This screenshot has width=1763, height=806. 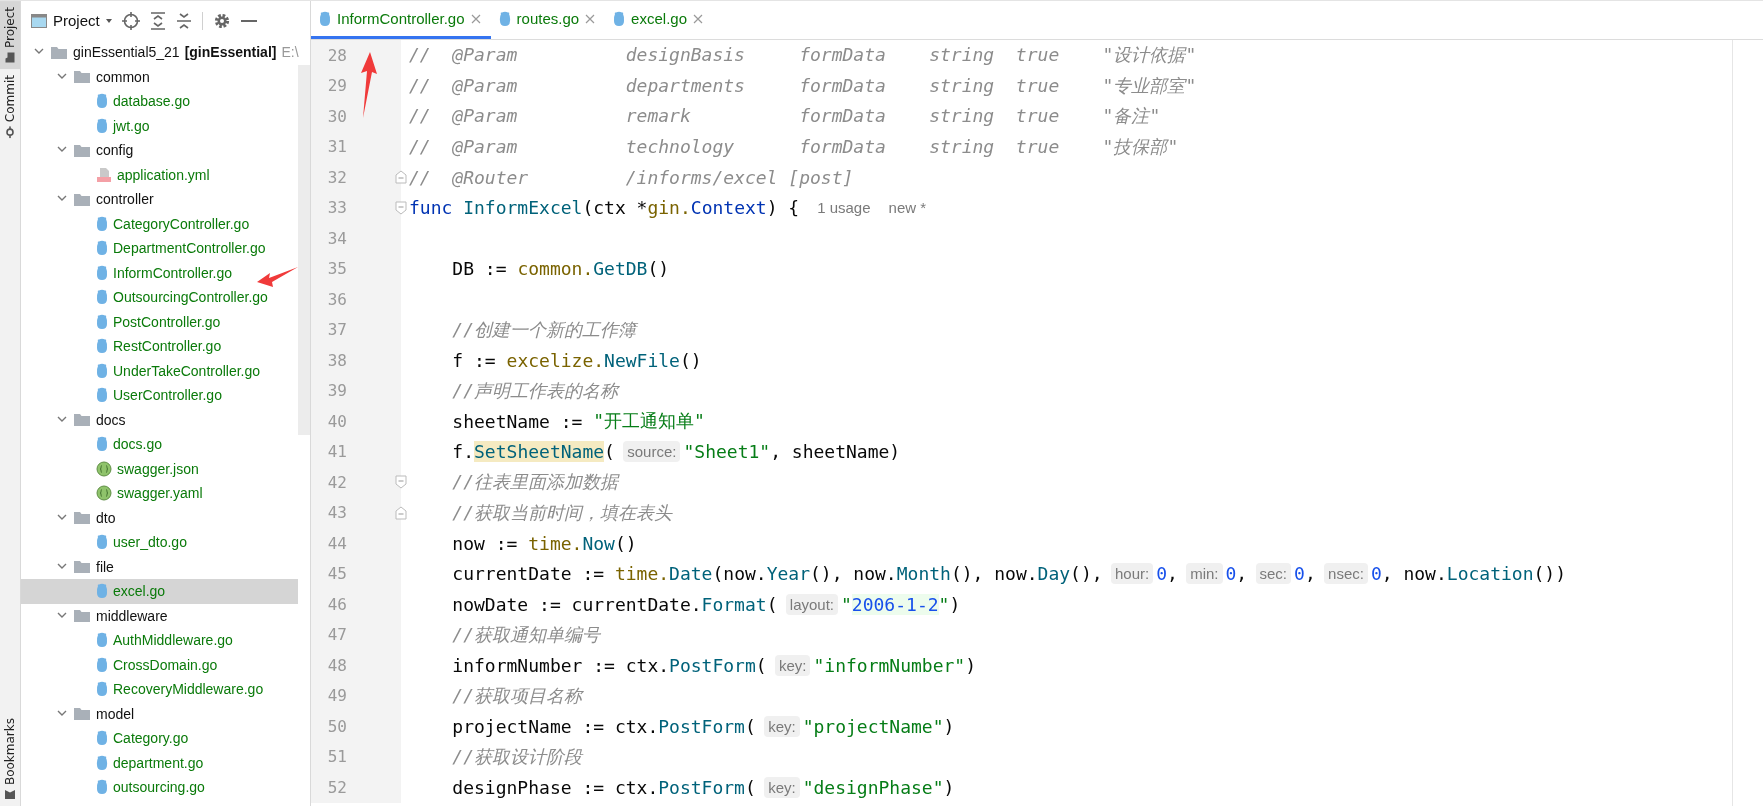 I want to click on yaml-file-icon, so click(x=104, y=174).